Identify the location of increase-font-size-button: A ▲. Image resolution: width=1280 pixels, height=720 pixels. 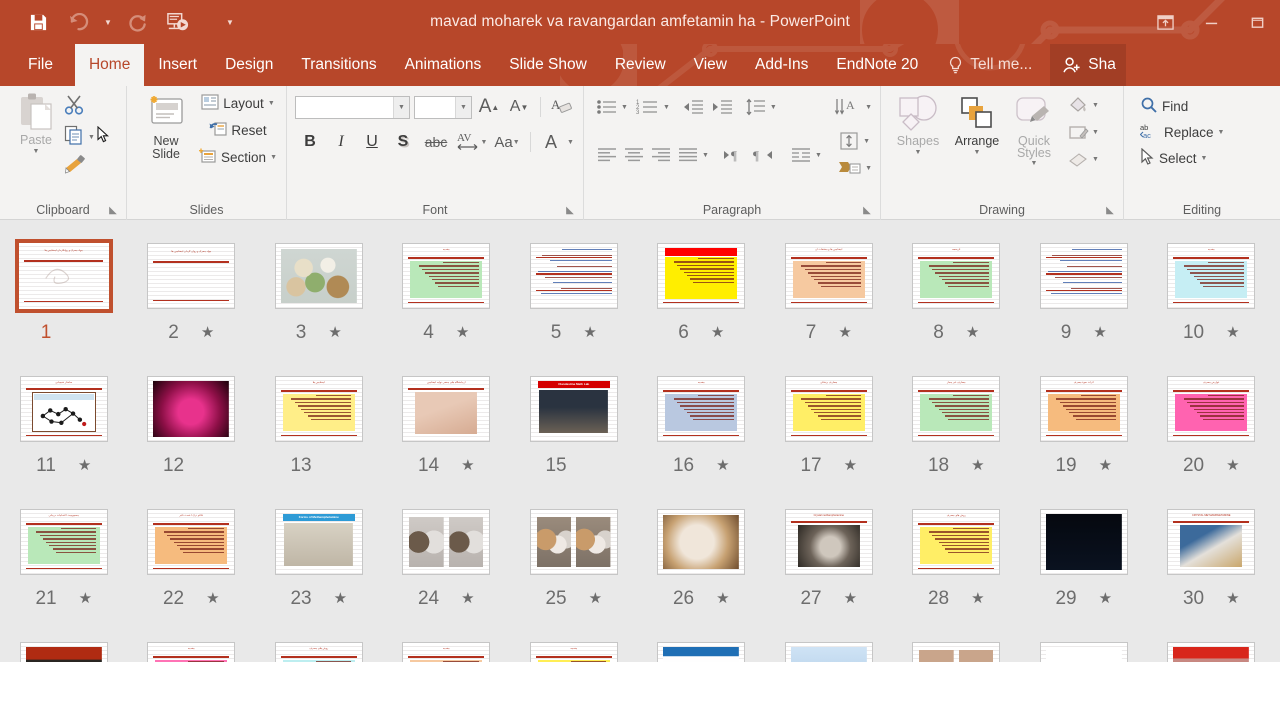
(489, 107).